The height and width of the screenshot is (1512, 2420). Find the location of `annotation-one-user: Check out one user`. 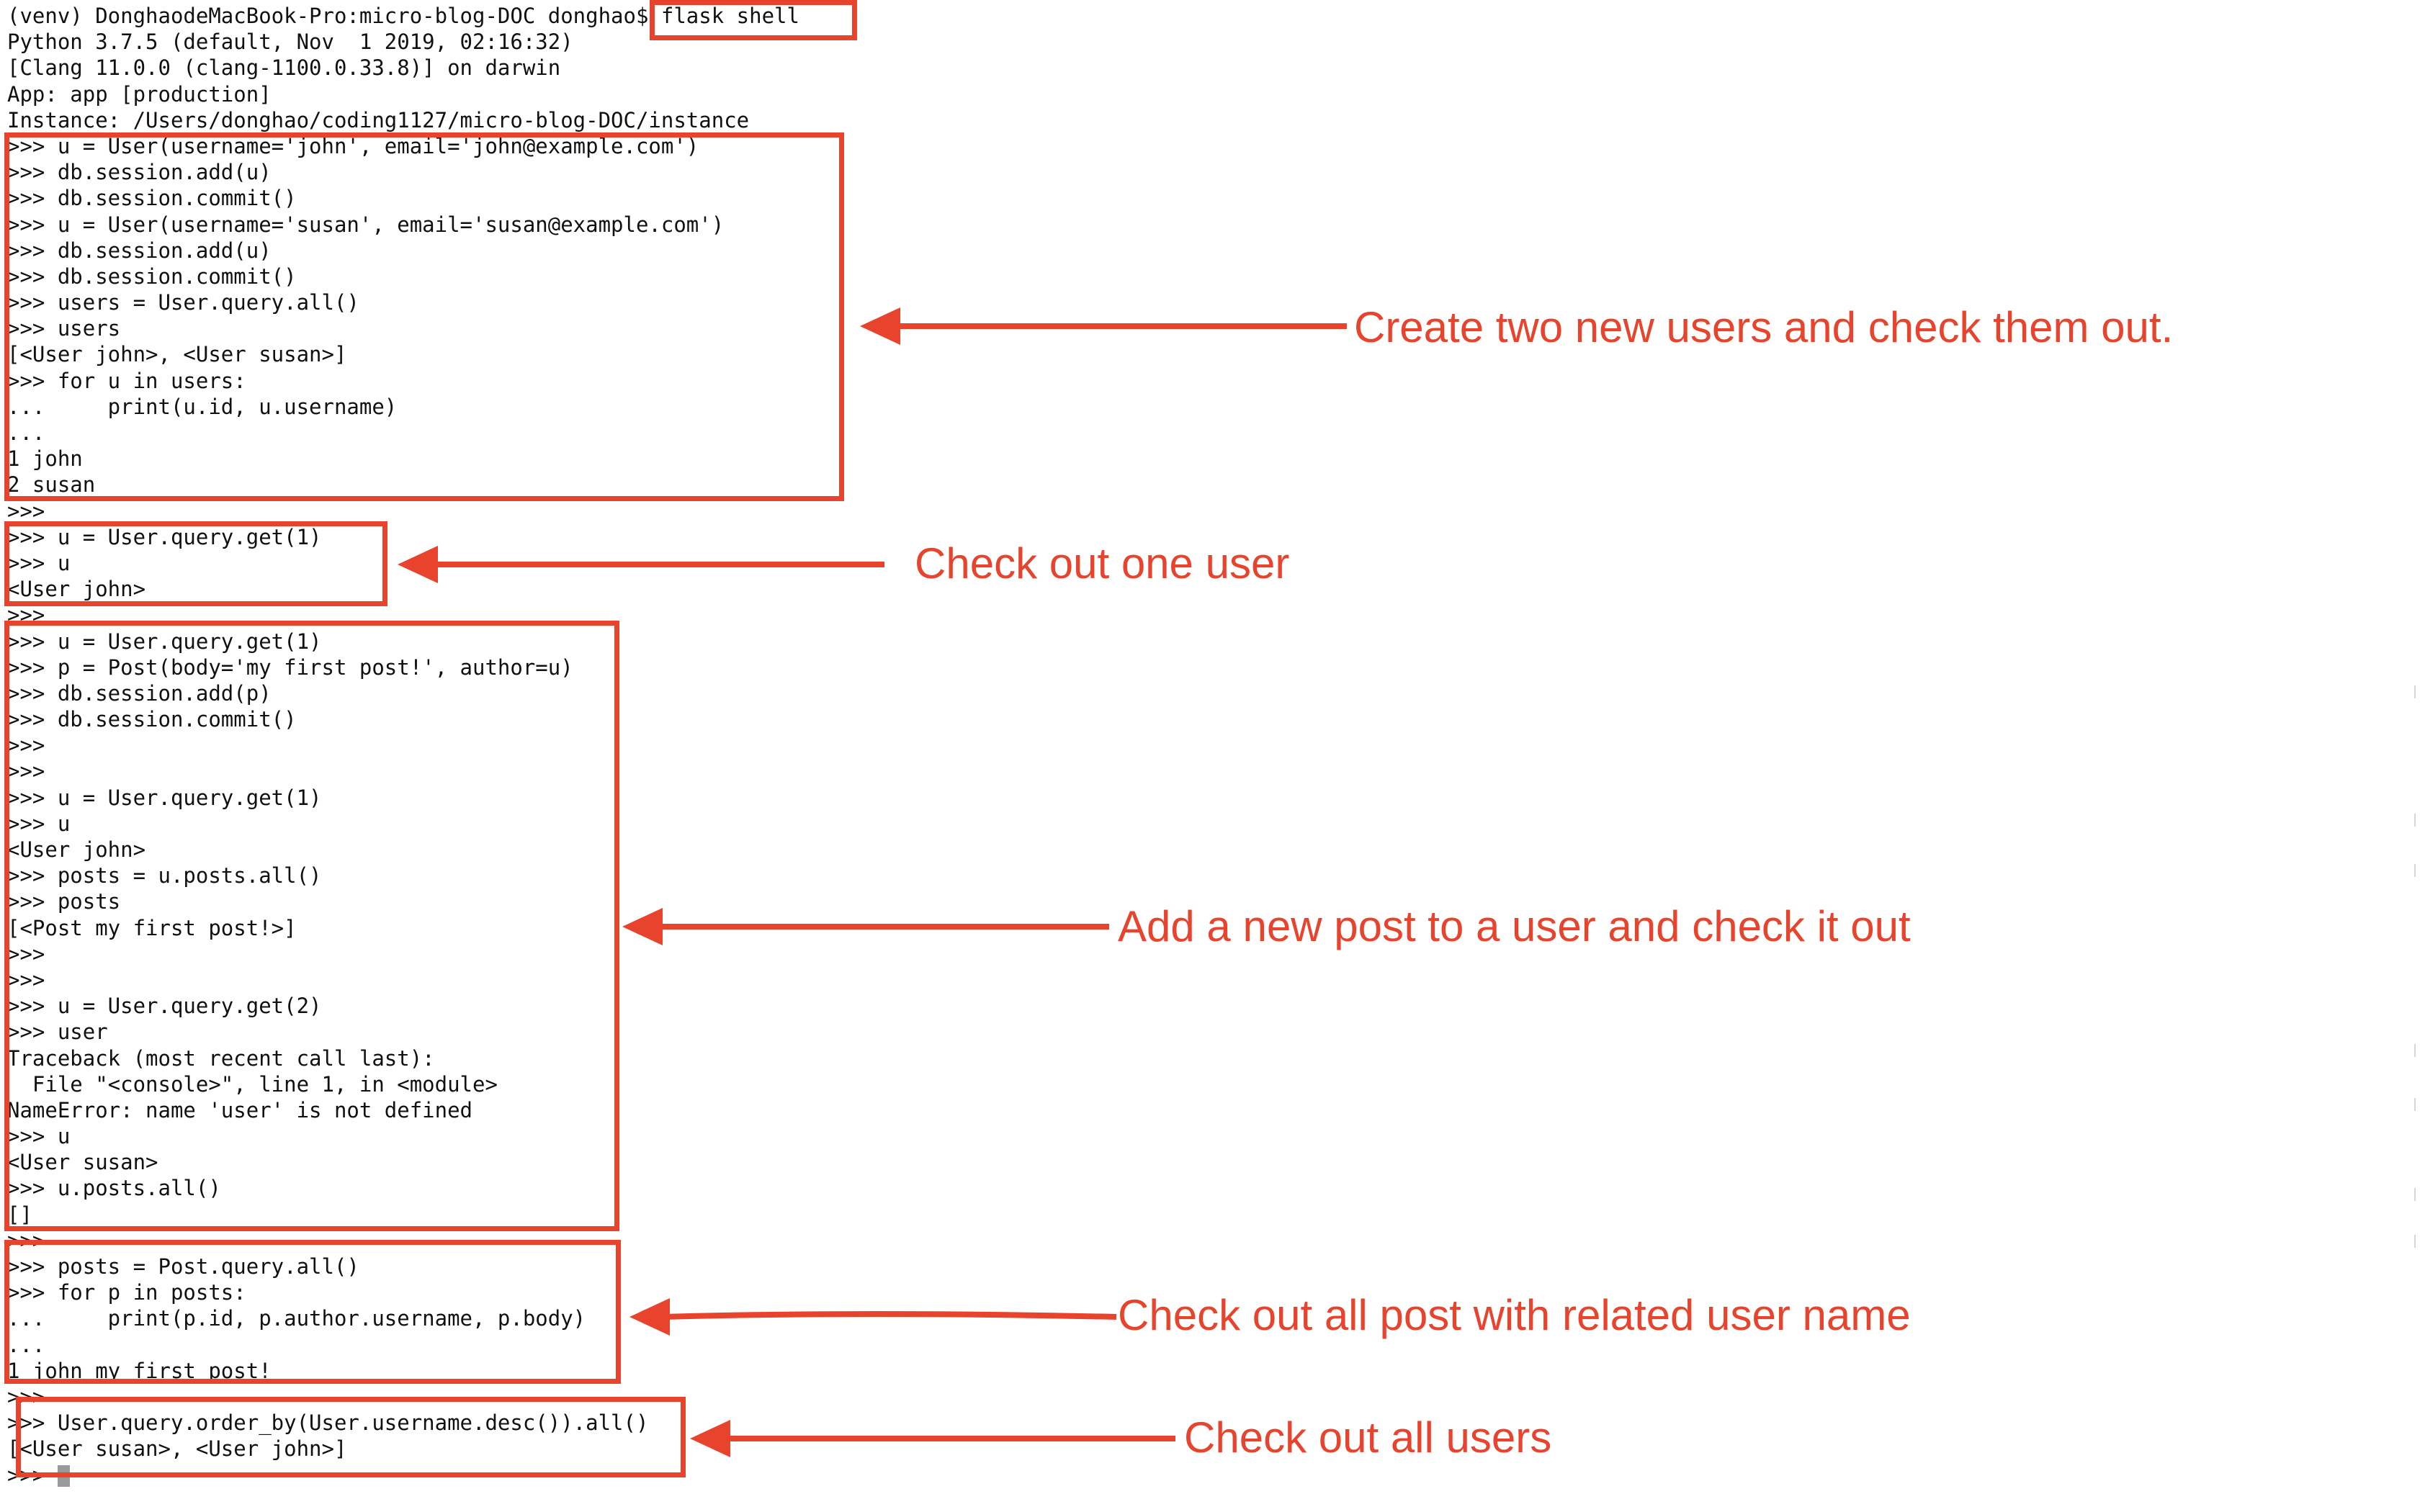

annotation-one-user: Check out one user is located at coordinates (1102, 563).